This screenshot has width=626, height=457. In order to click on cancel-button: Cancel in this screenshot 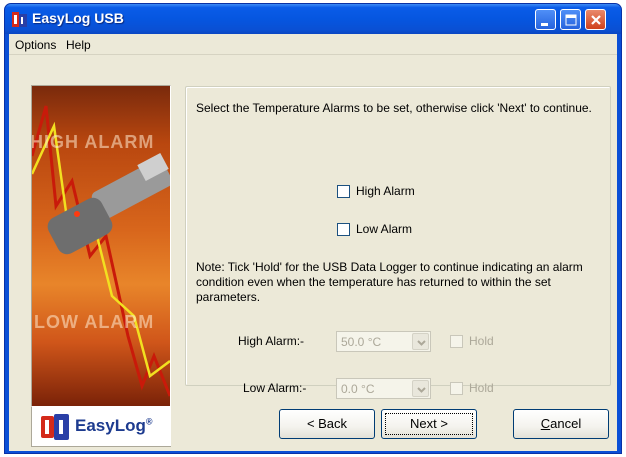, I will do `click(561, 424)`.